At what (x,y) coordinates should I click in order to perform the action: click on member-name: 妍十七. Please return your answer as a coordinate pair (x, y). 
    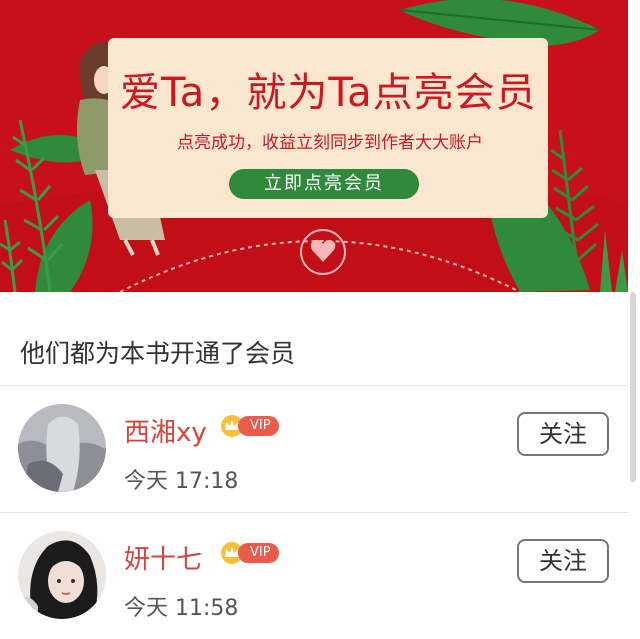
    Looking at the image, I should click on (163, 557).